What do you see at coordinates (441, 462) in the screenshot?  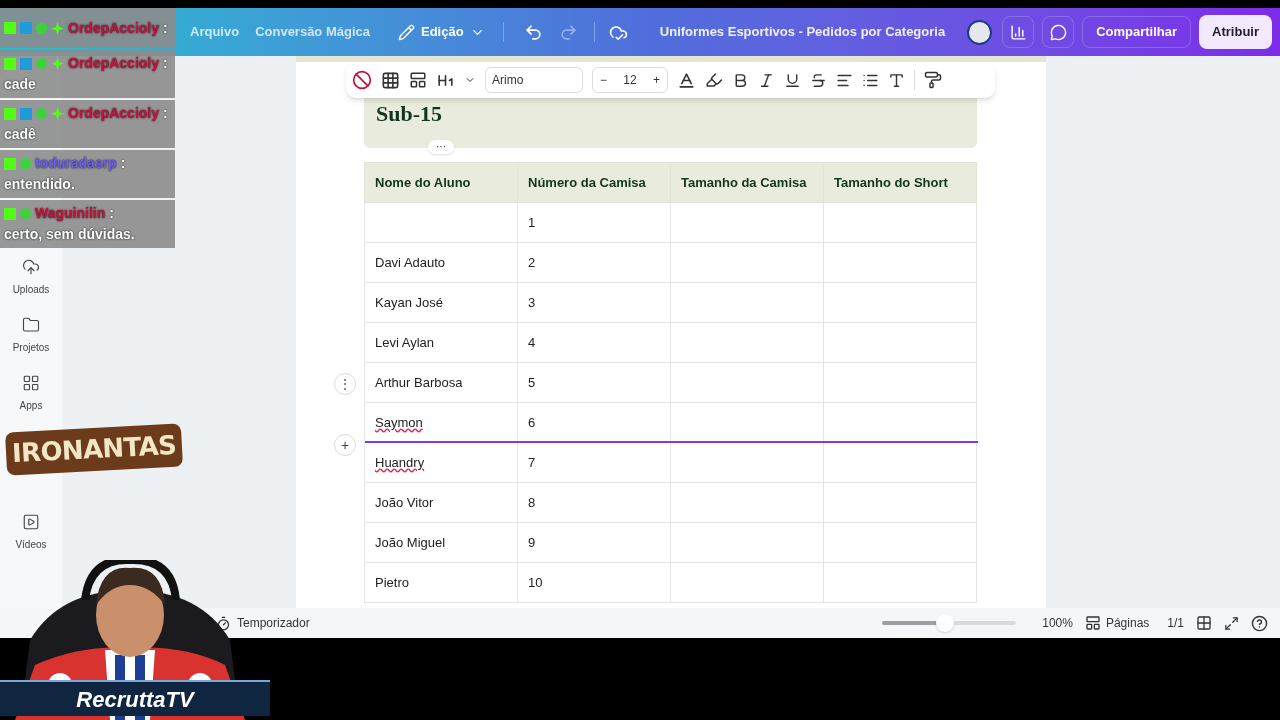 I see `table-cell: Huandry` at bounding box center [441, 462].